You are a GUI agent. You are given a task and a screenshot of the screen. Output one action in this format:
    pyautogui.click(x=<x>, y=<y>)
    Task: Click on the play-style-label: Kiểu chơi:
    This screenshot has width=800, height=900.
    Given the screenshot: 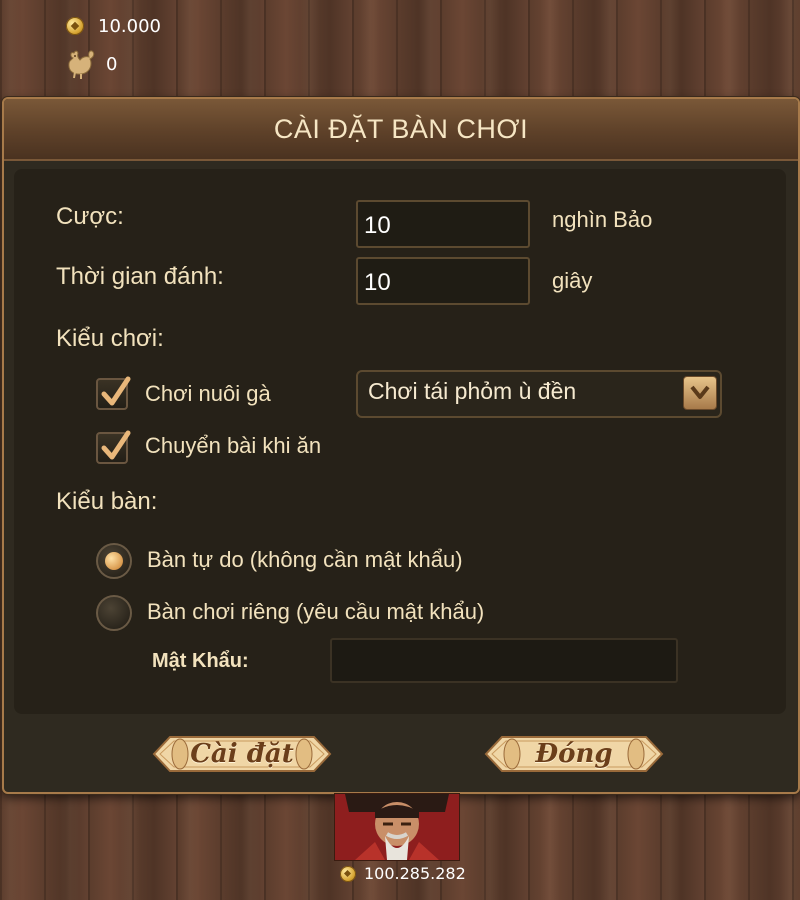 What is the action you would take?
    pyautogui.click(x=110, y=338)
    